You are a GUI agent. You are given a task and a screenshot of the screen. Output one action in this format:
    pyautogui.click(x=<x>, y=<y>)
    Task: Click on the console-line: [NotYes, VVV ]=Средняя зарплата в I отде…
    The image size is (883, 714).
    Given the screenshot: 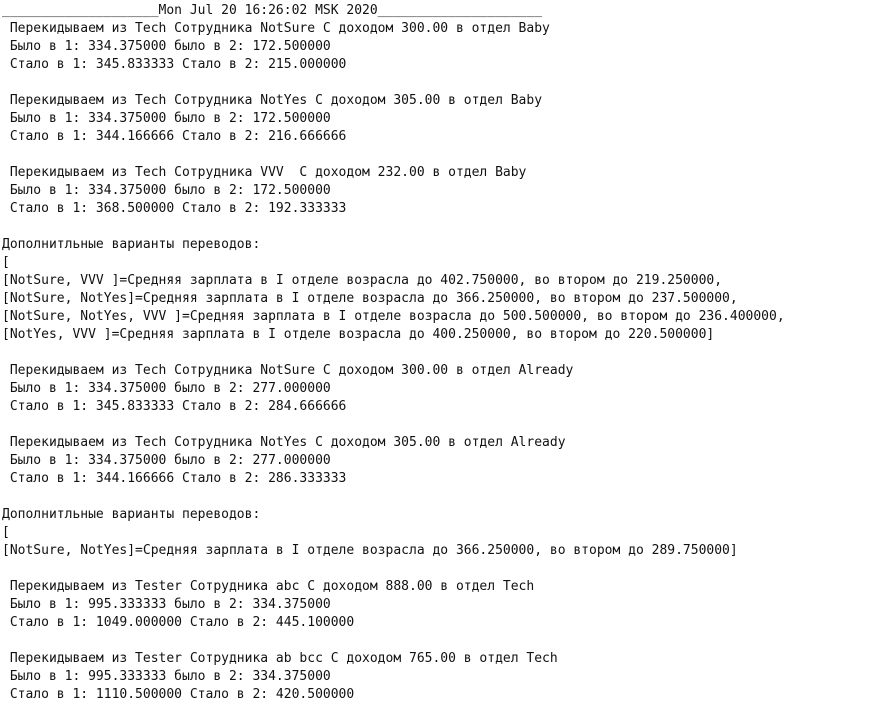 What is the action you would take?
    pyautogui.click(x=358, y=334)
    